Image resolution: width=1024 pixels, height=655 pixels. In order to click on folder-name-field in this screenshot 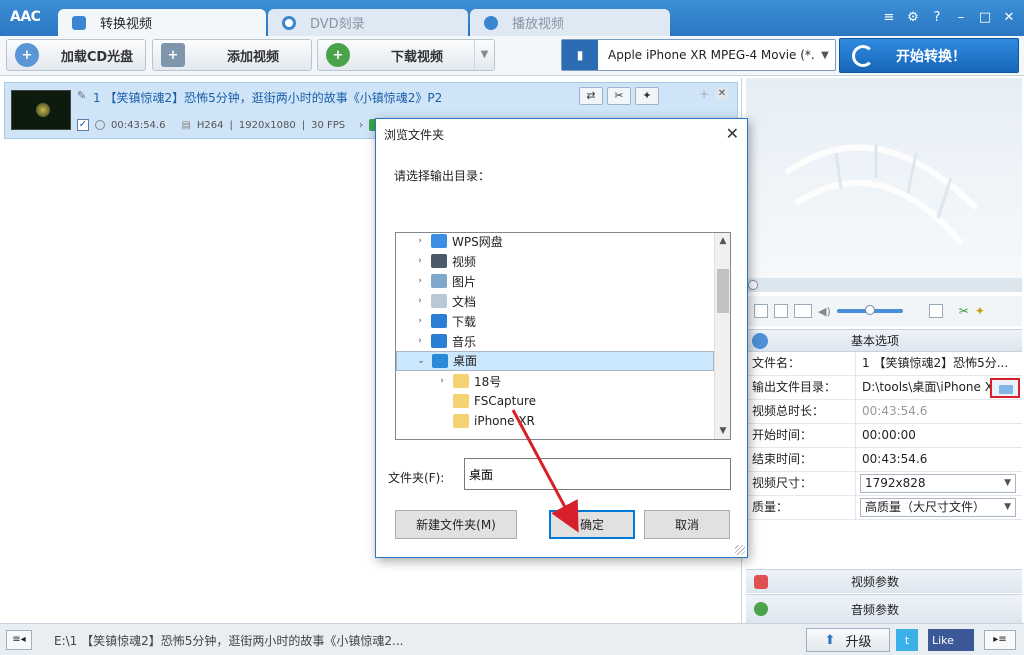, I will do `click(597, 474)`.